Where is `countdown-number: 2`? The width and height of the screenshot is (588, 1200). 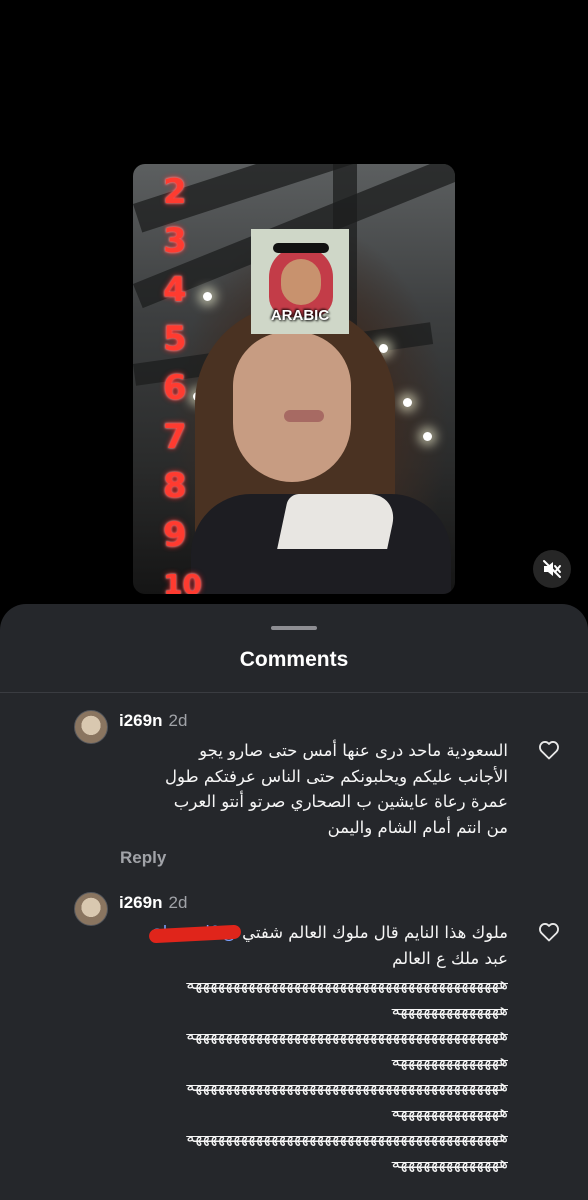 countdown-number: 2 is located at coordinates (175, 192).